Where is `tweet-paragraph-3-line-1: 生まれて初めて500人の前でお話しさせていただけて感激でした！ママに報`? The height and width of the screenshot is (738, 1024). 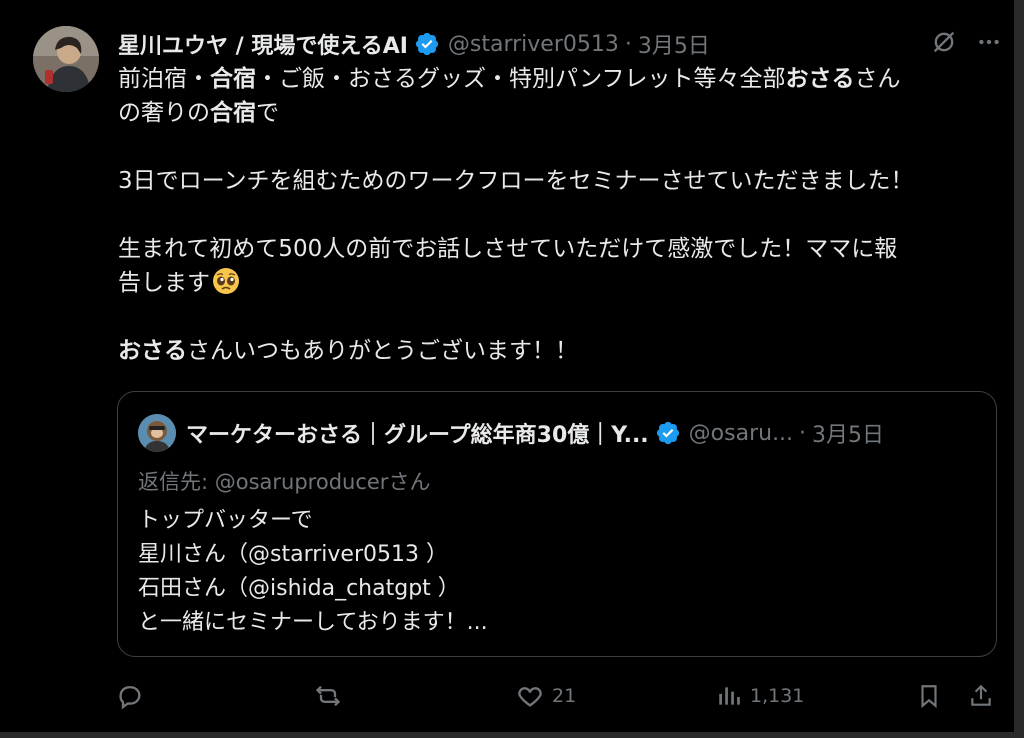
tweet-paragraph-3-line-1: 生まれて初めて500人の前でお話しさせていただけて感激でした！ママに報 is located at coordinates (508, 249).